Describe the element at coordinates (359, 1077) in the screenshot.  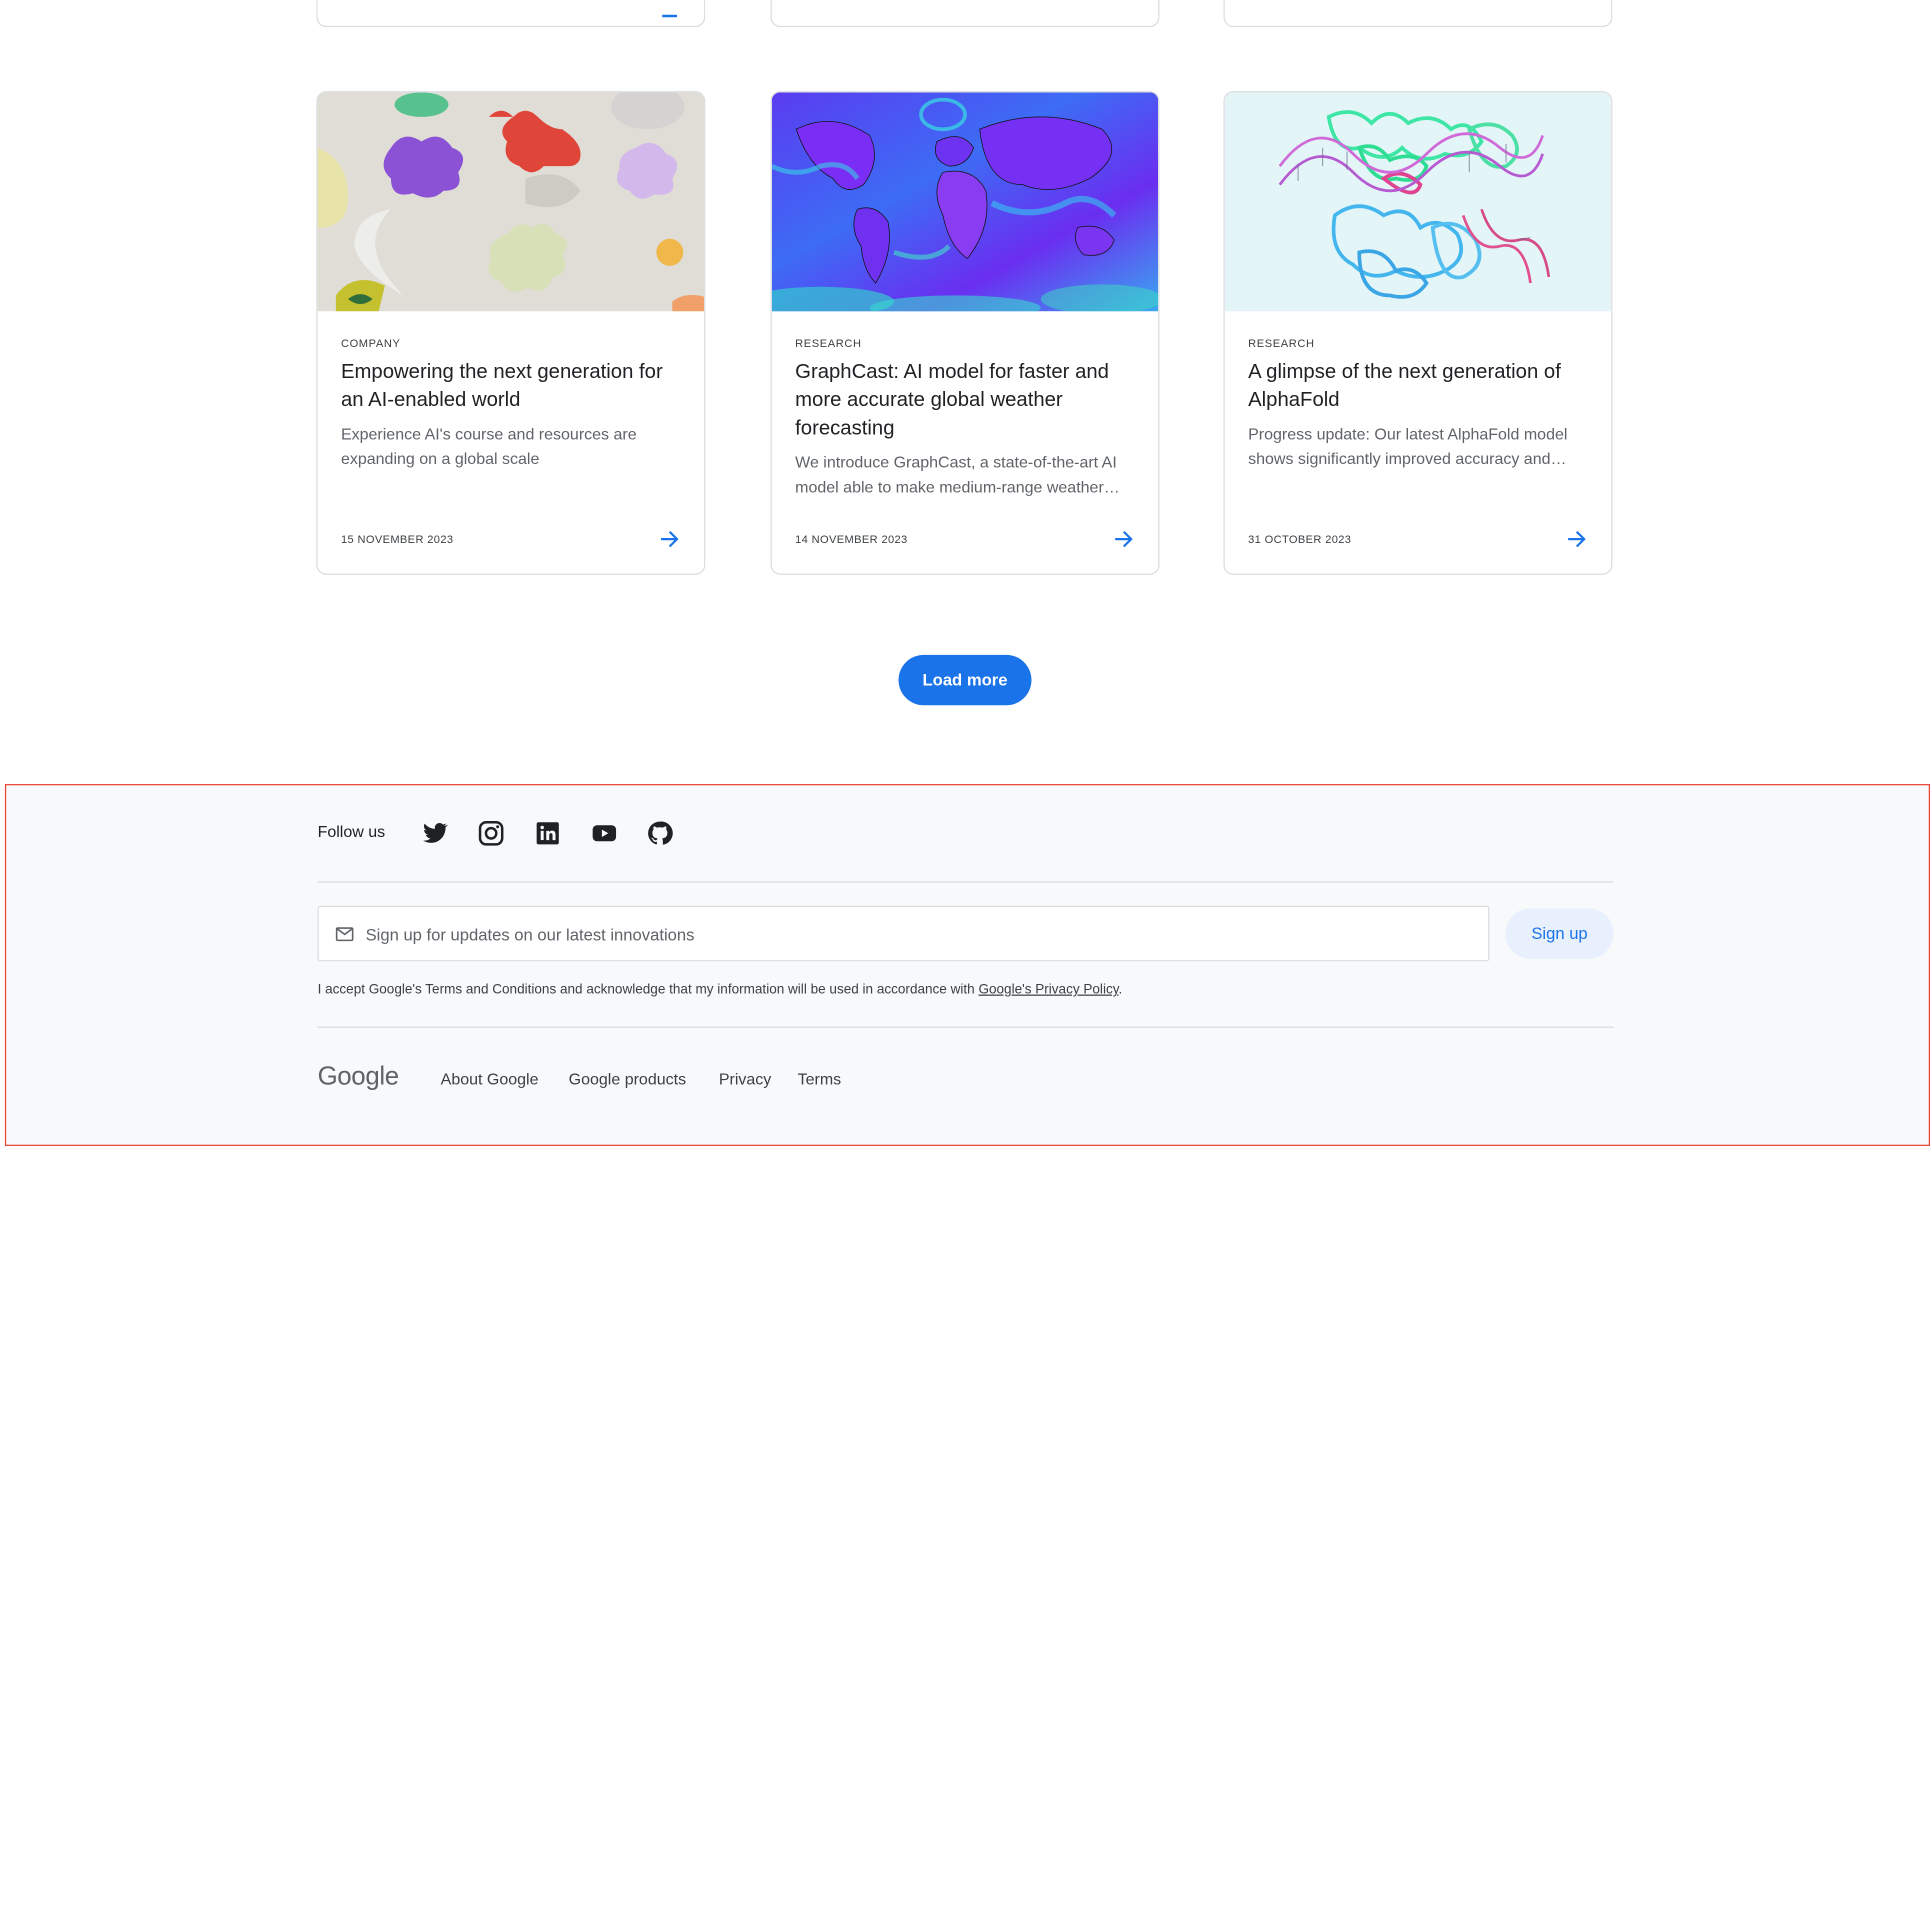
I see `google-logo: Google` at that location.